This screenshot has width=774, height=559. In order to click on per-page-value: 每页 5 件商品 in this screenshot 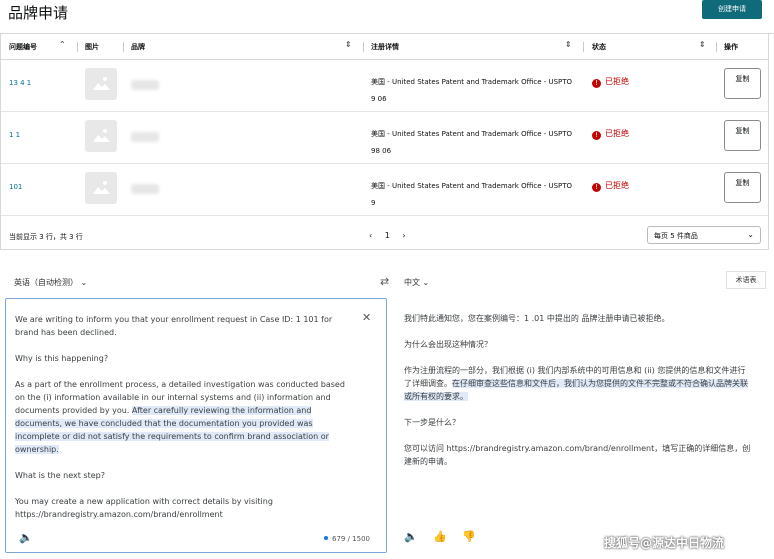, I will do `click(676, 236)`.